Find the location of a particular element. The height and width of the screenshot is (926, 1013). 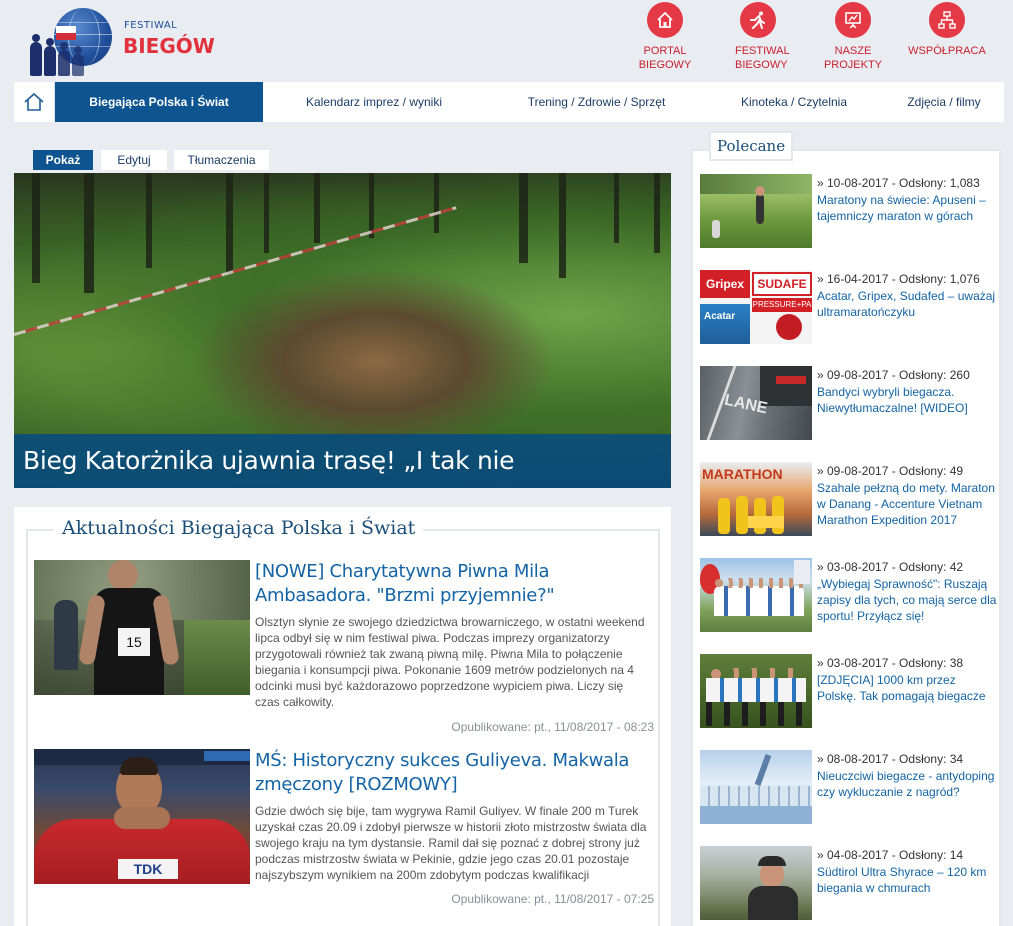

network-icon is located at coordinates (947, 20).